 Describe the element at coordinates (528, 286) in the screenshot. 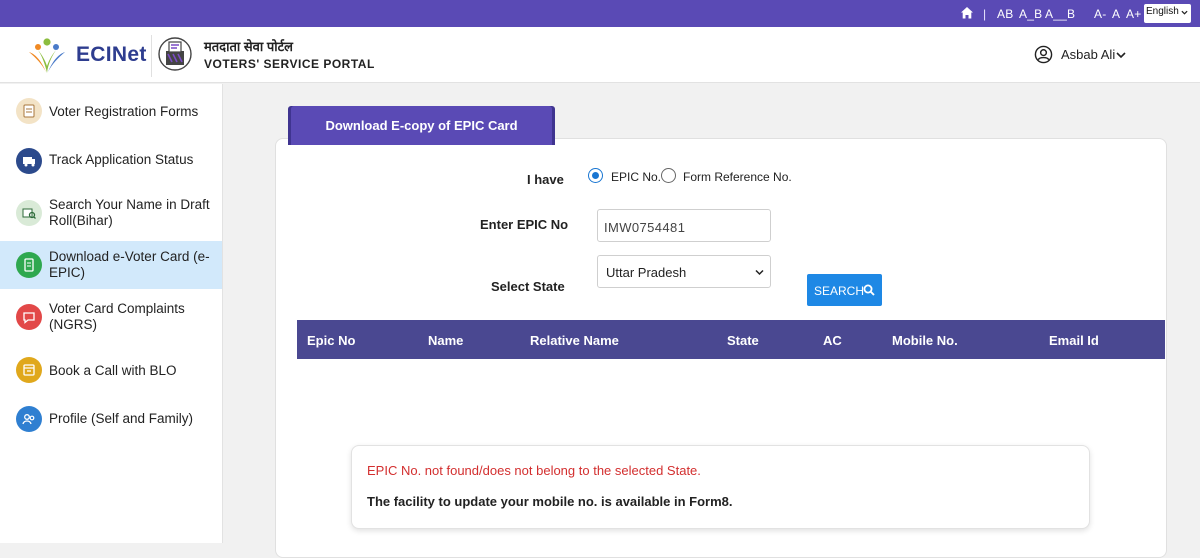

I see `state-label: Select State` at that location.